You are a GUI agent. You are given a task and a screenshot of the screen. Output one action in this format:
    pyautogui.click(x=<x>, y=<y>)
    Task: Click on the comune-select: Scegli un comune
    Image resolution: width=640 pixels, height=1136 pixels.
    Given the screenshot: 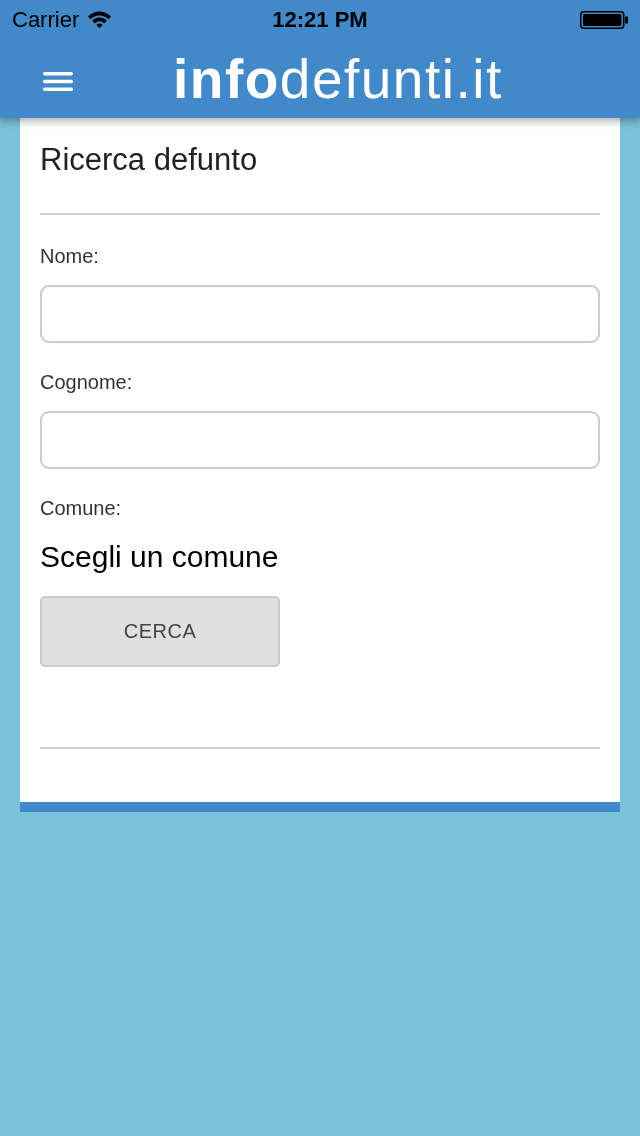 What is the action you would take?
    pyautogui.click(x=159, y=557)
    